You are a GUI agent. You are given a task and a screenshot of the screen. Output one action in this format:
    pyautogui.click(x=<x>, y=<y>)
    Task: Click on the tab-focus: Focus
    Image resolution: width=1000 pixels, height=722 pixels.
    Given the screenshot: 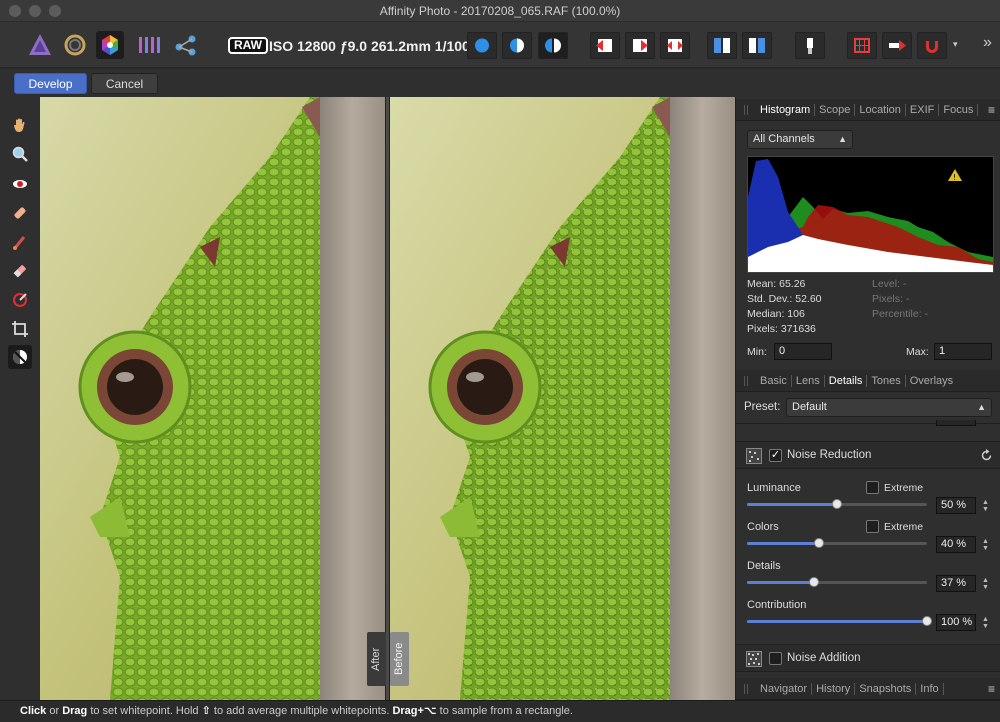 What is the action you would take?
    pyautogui.click(x=959, y=109)
    